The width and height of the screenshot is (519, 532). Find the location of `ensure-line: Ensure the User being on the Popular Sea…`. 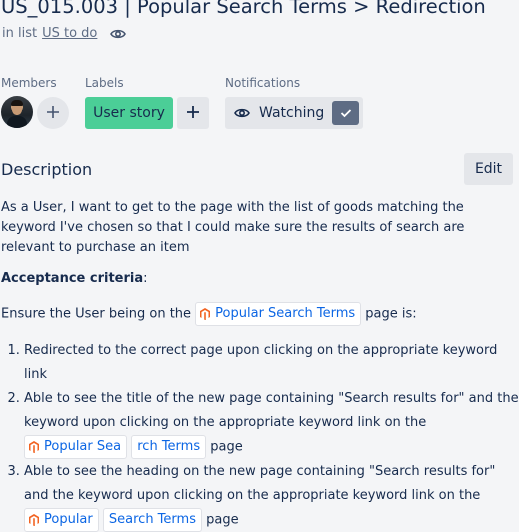

ensure-line: Ensure the User being on the Popular Sea… is located at coordinates (257, 314).